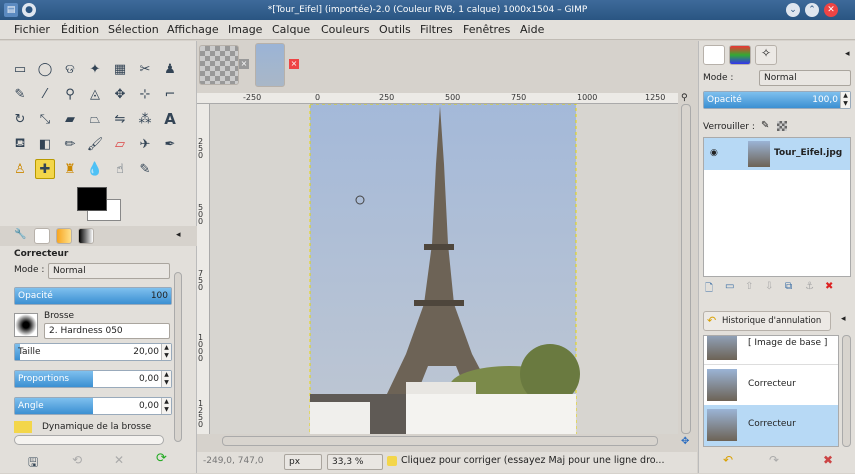 This screenshot has width=855, height=474. Describe the element at coordinates (80, 29) in the screenshot. I see `menu-edition: Édition` at that location.